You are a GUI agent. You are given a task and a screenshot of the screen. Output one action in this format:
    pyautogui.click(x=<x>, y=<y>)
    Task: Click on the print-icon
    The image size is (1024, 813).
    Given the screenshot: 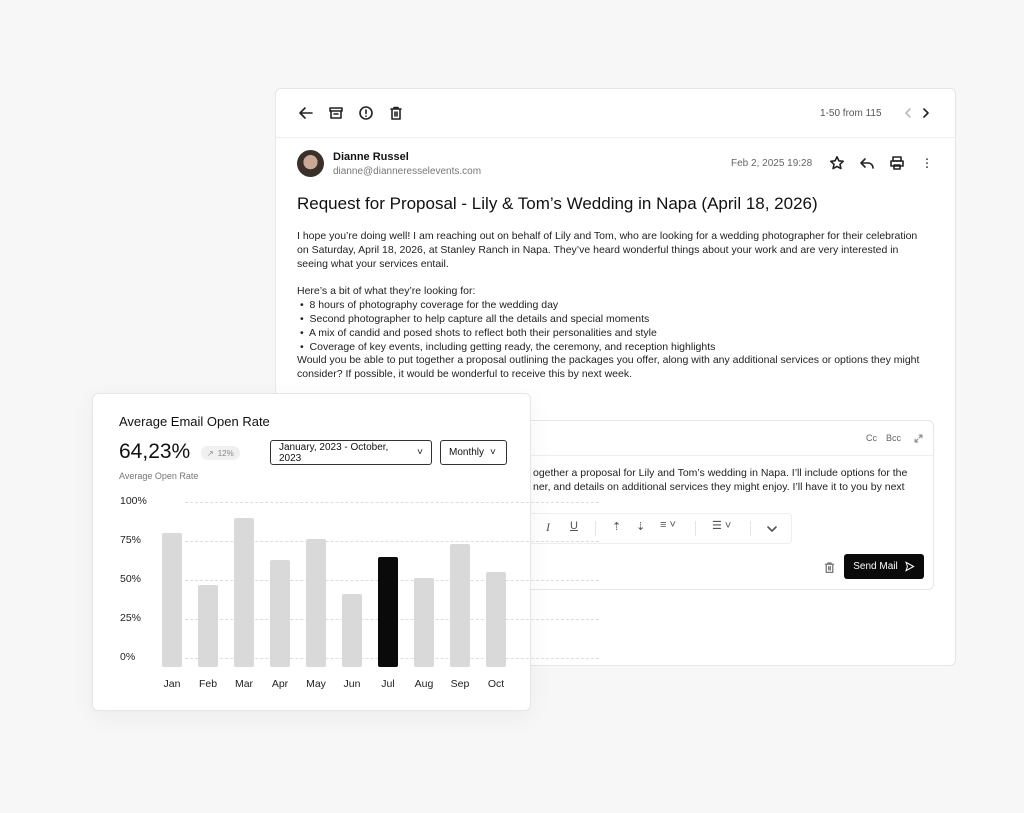 What is the action you would take?
    pyautogui.click(x=897, y=163)
    